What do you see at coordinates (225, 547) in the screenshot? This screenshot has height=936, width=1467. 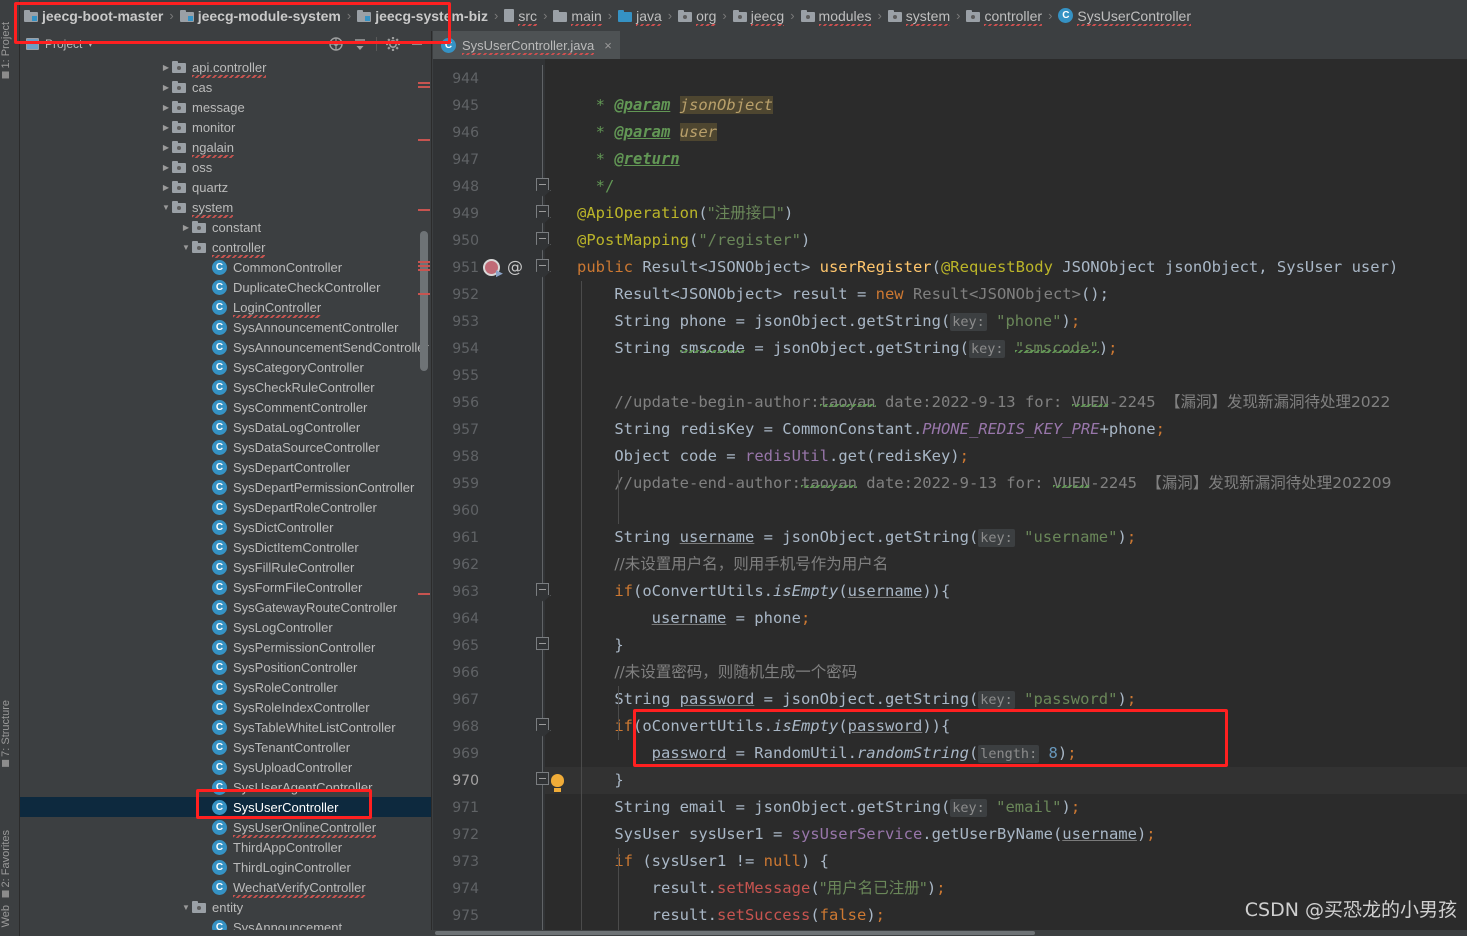 I see `tree-item: C SysDictItemController` at bounding box center [225, 547].